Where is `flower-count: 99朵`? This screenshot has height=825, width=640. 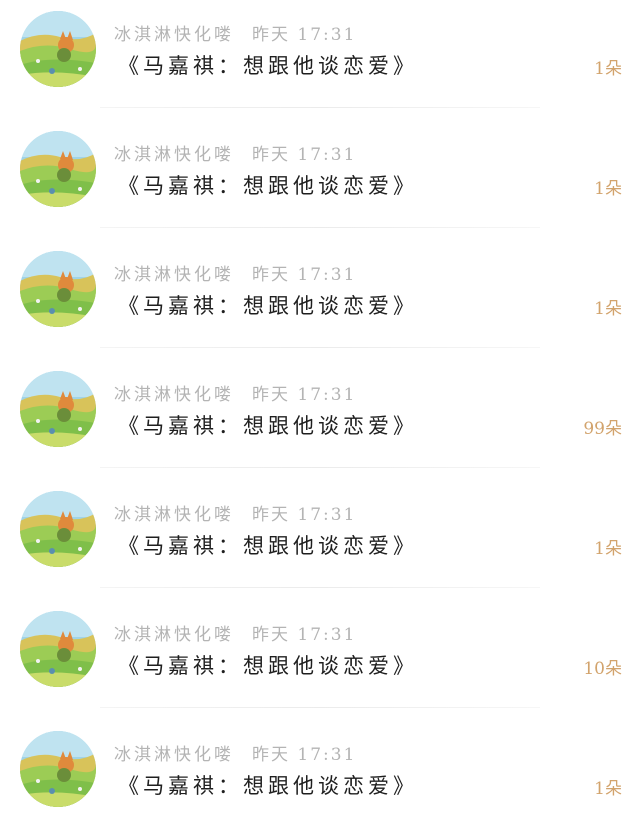
flower-count: 99朵 is located at coordinates (602, 429).